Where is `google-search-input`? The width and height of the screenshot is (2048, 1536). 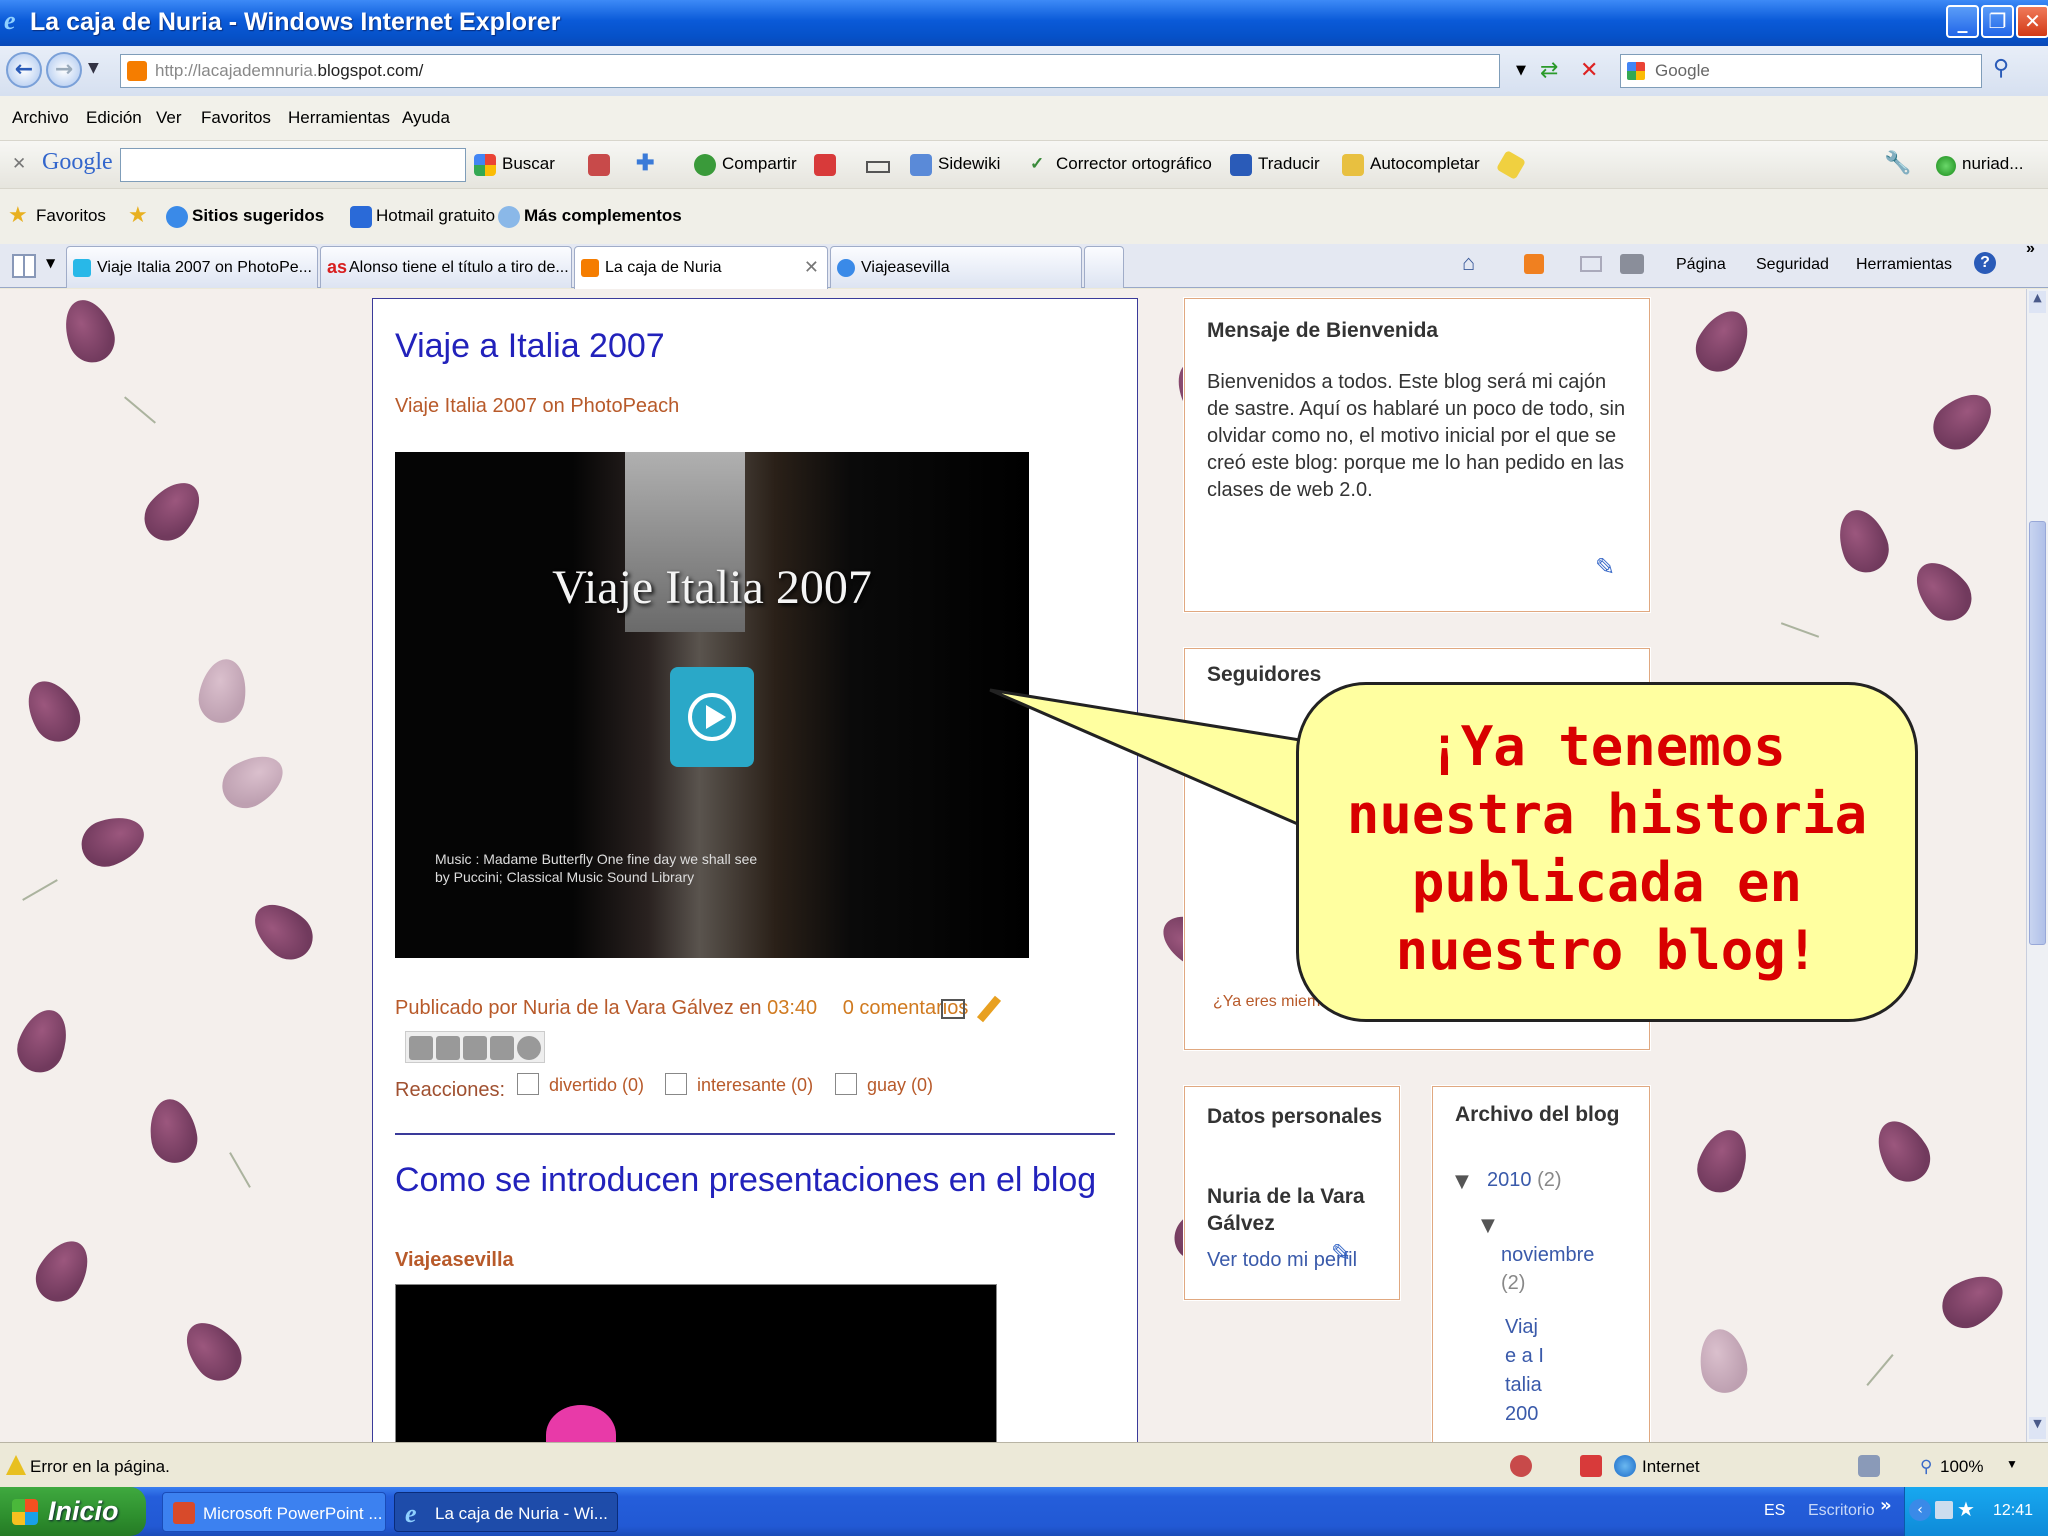 google-search-input is located at coordinates (293, 165).